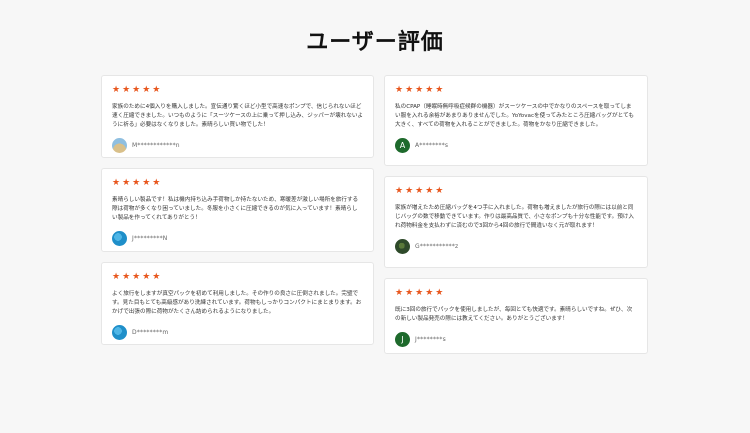 This screenshot has width=750, height=433. What do you see at coordinates (237, 332) in the screenshot?
I see `review-author: D********m` at bounding box center [237, 332].